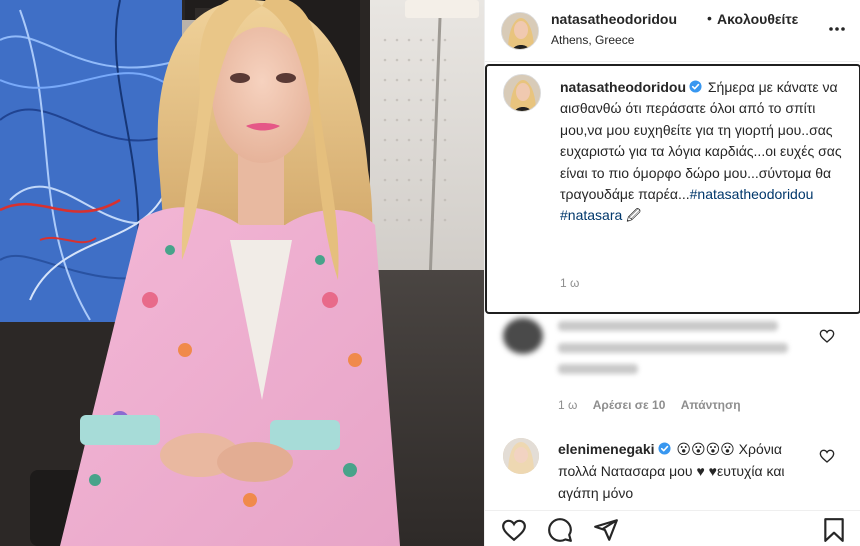 This screenshot has height=546, width=860. Describe the element at coordinates (560, 530) in the screenshot. I see `comment-icon` at that location.